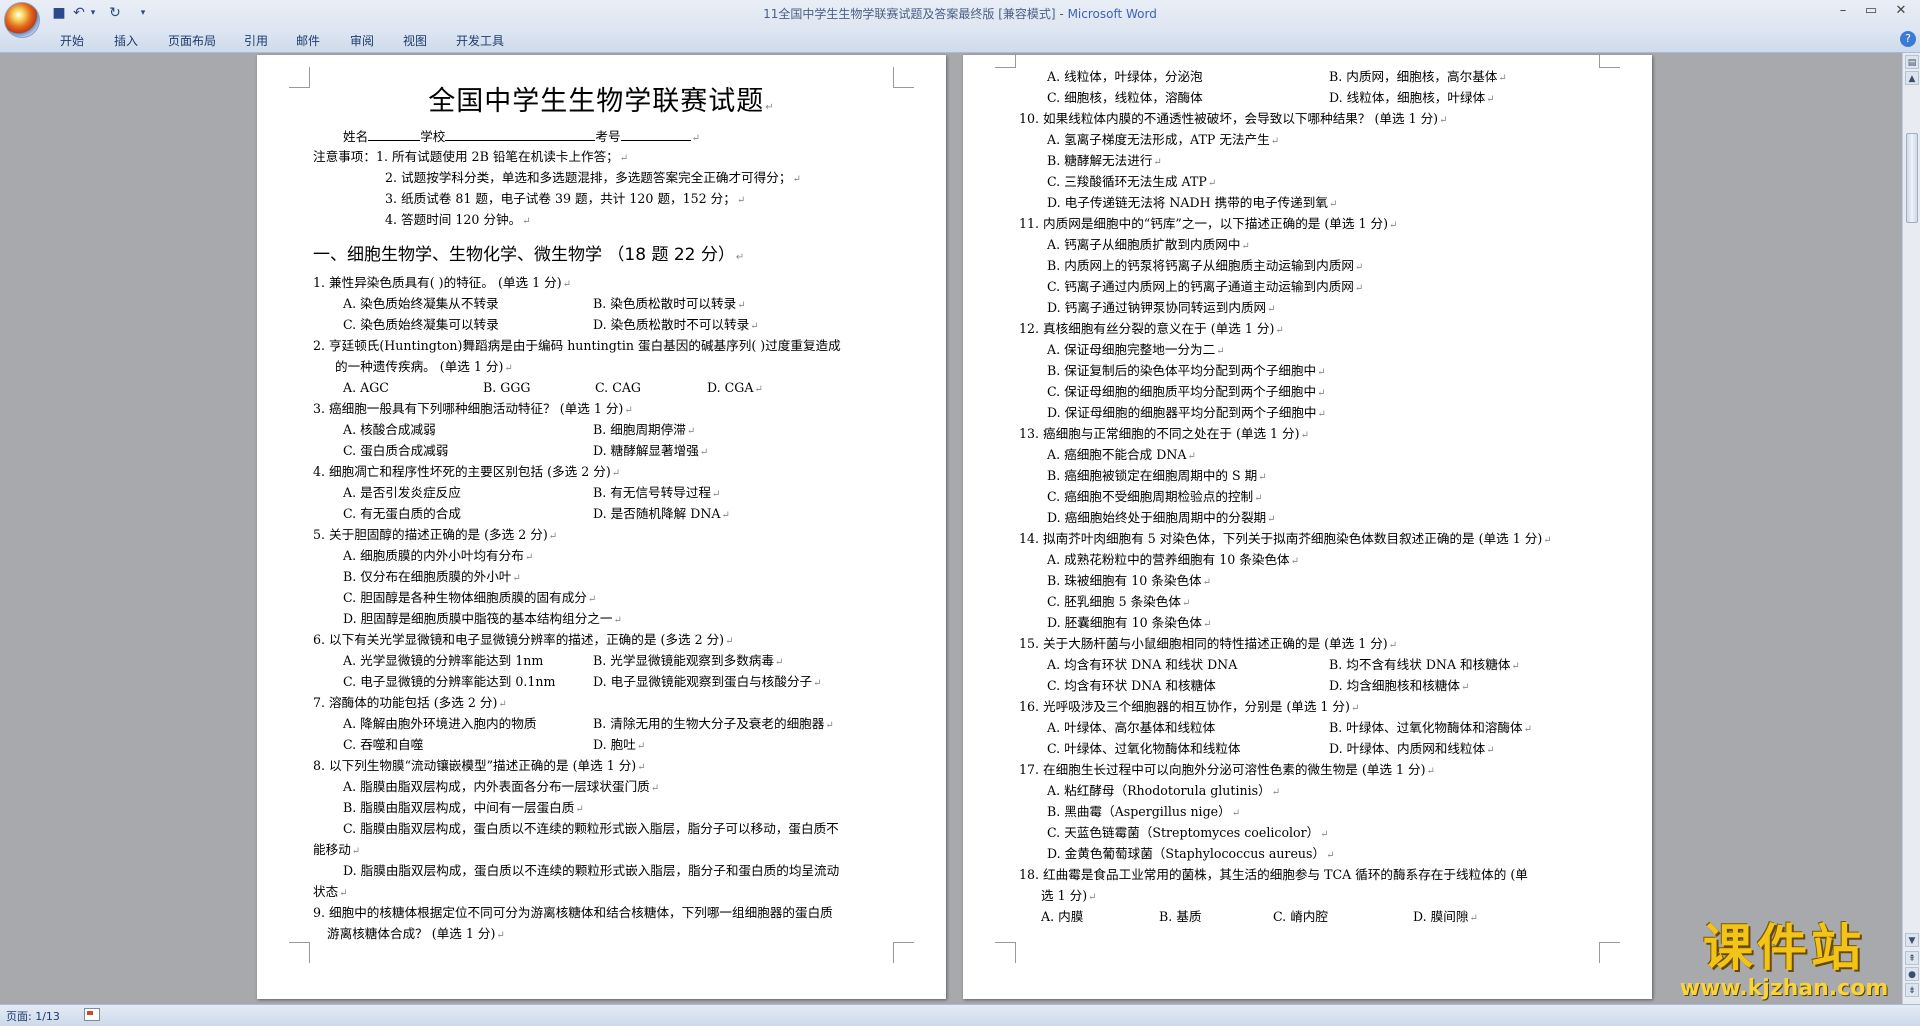 The image size is (1920, 1026). What do you see at coordinates (1784, 948) in the screenshot?
I see `watermark-title: 课件站` at bounding box center [1784, 948].